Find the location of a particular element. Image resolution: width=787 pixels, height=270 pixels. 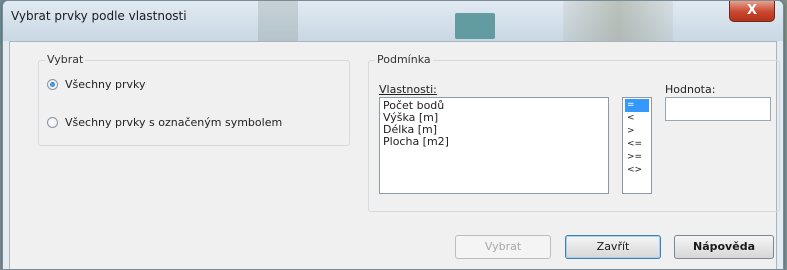

value-input is located at coordinates (718, 109).